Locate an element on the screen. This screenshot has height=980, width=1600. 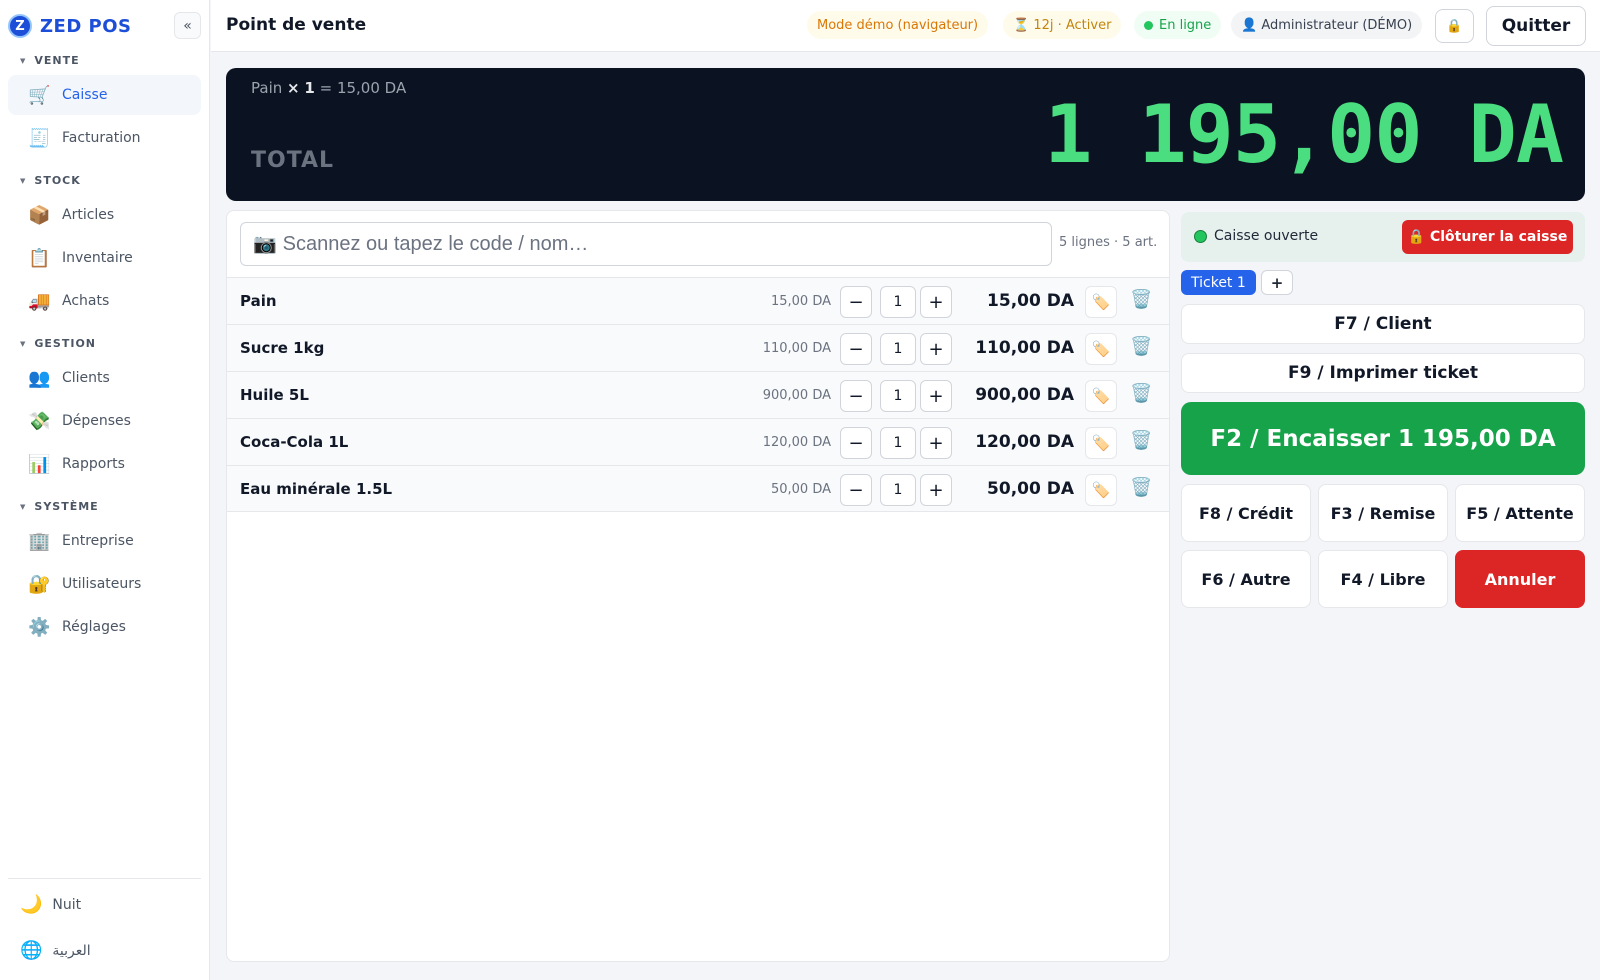
sidebar-divider is located at coordinates (104, 878).